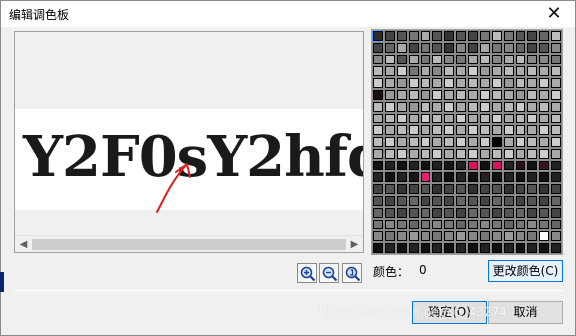 The image size is (576, 336). I want to click on scroll-right-icon: ▶, so click(354, 244).